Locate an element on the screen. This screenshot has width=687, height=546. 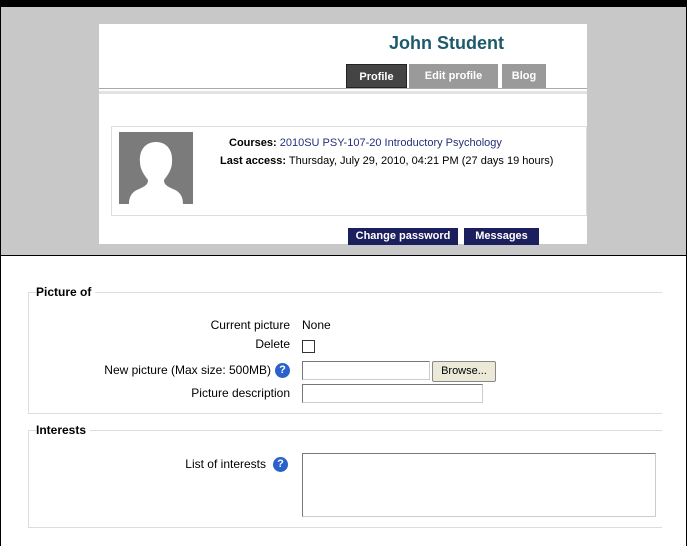
delete-label: Delete is located at coordinates (272, 344).